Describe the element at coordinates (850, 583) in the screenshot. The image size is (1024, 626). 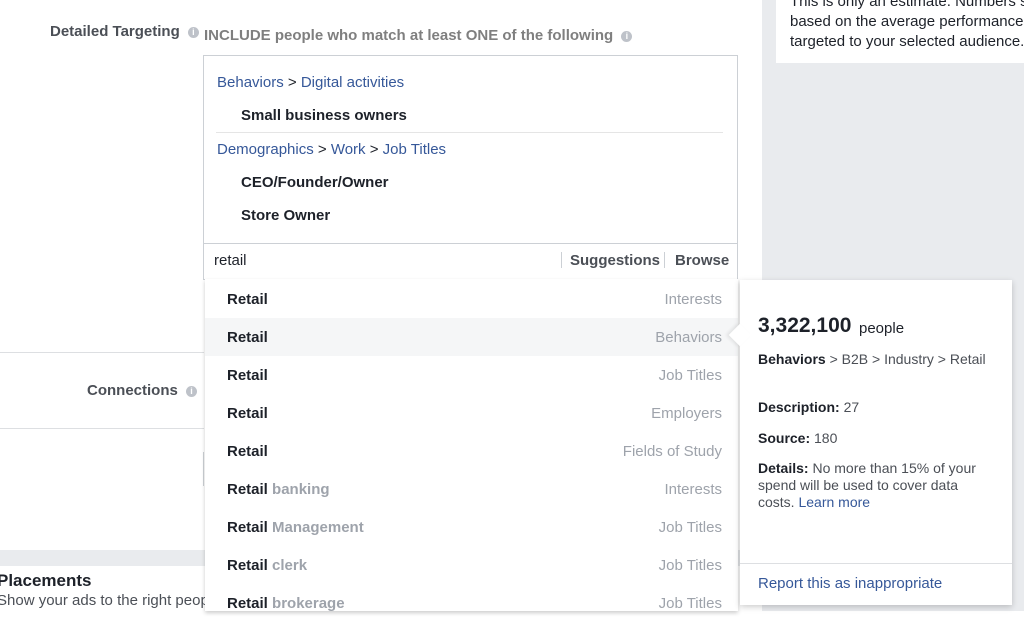
I see `report-inappropriate-link: Report this as inappropriate` at that location.